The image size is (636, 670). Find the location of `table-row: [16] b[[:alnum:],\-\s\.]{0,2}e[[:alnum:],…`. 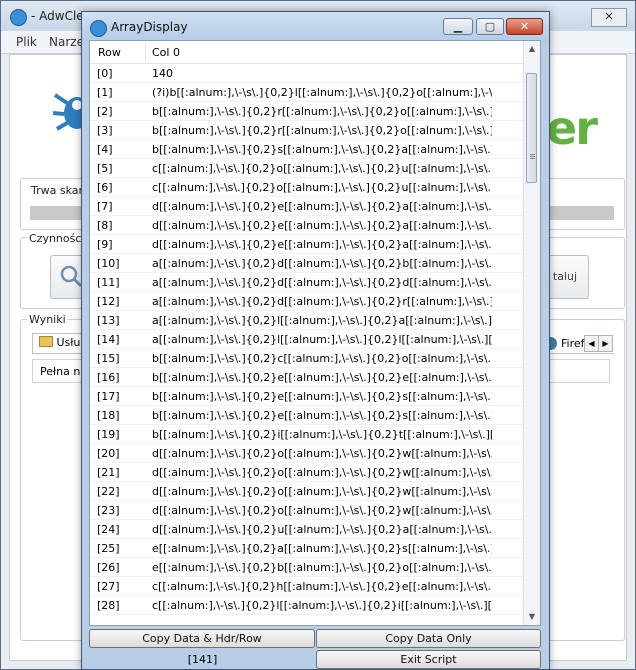

table-row: [16] b[[:alnum:],\-\s\.]{0,2}e[[:alnum:],… is located at coordinates (307, 377).